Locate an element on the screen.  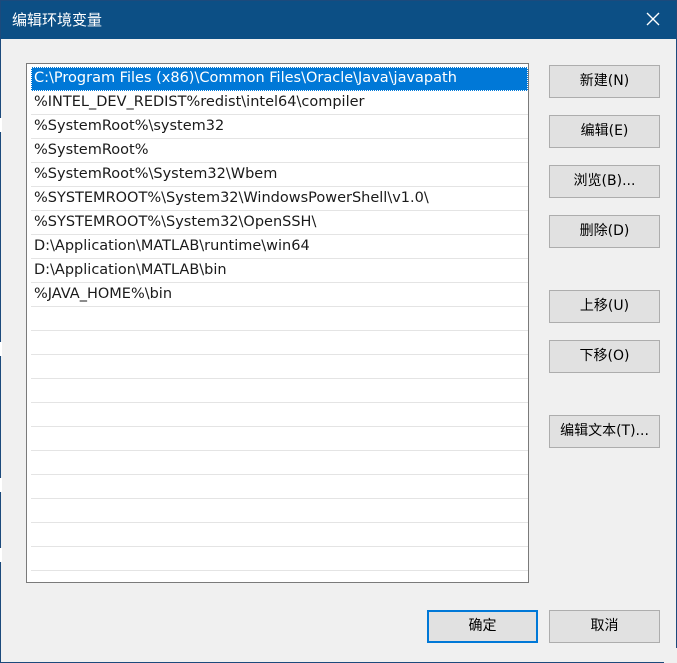
edit-button: 编辑(E) is located at coordinates (604, 131).